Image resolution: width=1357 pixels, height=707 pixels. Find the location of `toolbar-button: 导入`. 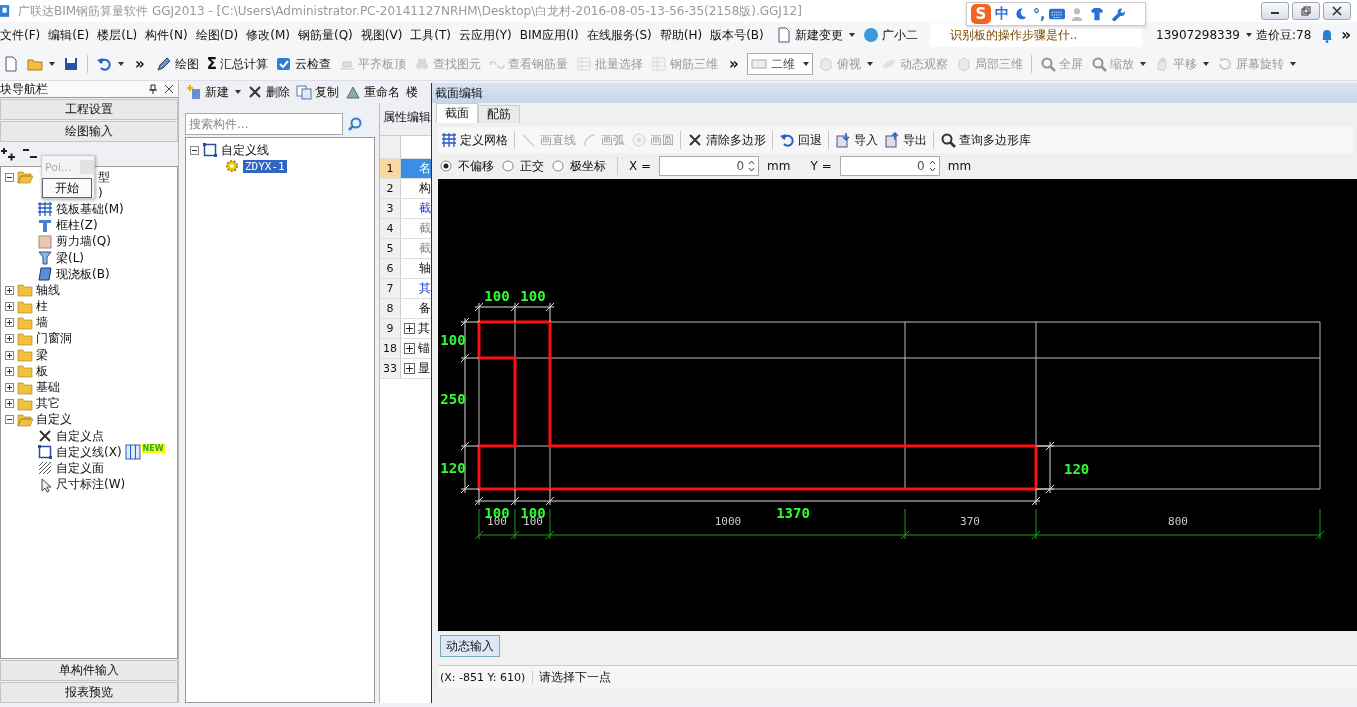

toolbar-button: 导入 is located at coordinates (856, 140).